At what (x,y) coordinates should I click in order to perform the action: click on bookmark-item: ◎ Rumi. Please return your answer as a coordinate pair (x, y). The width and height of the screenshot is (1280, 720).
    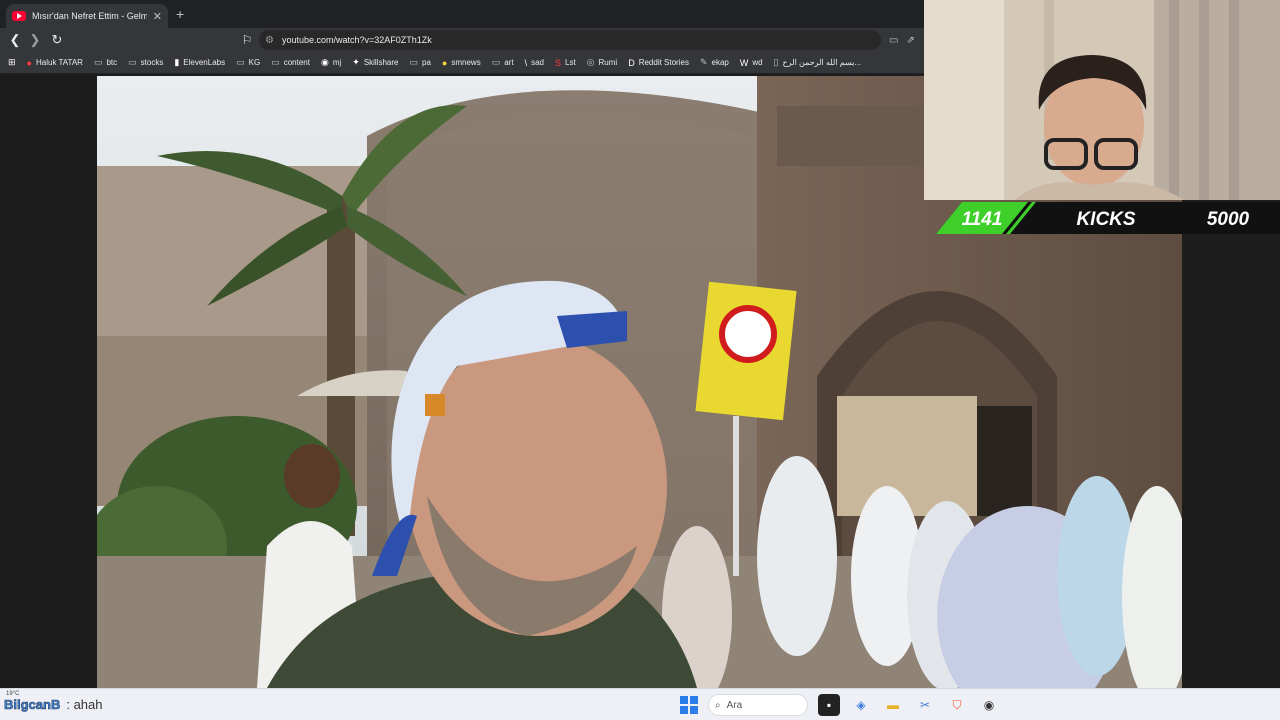
    Looking at the image, I should click on (602, 62).